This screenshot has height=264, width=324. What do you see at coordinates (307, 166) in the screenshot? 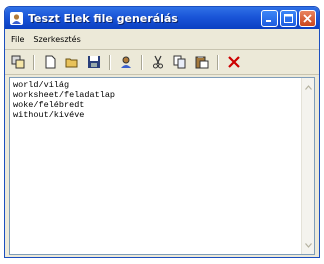
I see `vertical-scrollbar` at bounding box center [307, 166].